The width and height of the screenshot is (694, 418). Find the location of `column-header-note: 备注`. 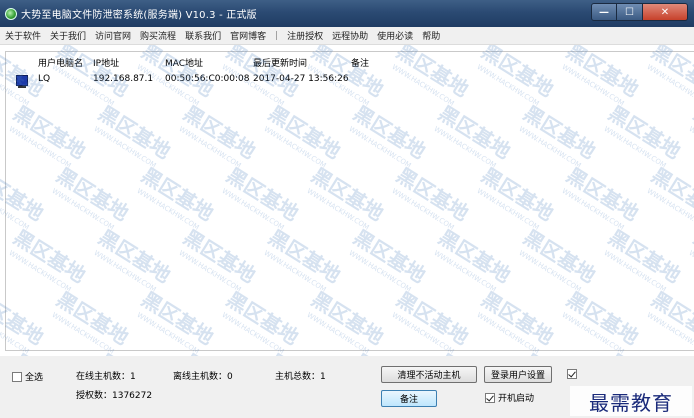

column-header-note: 备注 is located at coordinates (360, 62).